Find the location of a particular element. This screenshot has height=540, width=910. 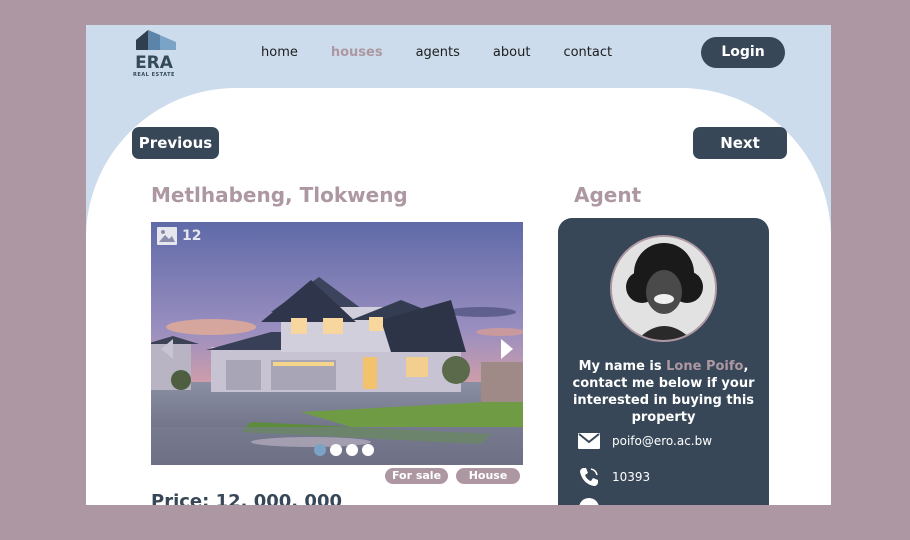

photo-count: 12 is located at coordinates (178, 236).